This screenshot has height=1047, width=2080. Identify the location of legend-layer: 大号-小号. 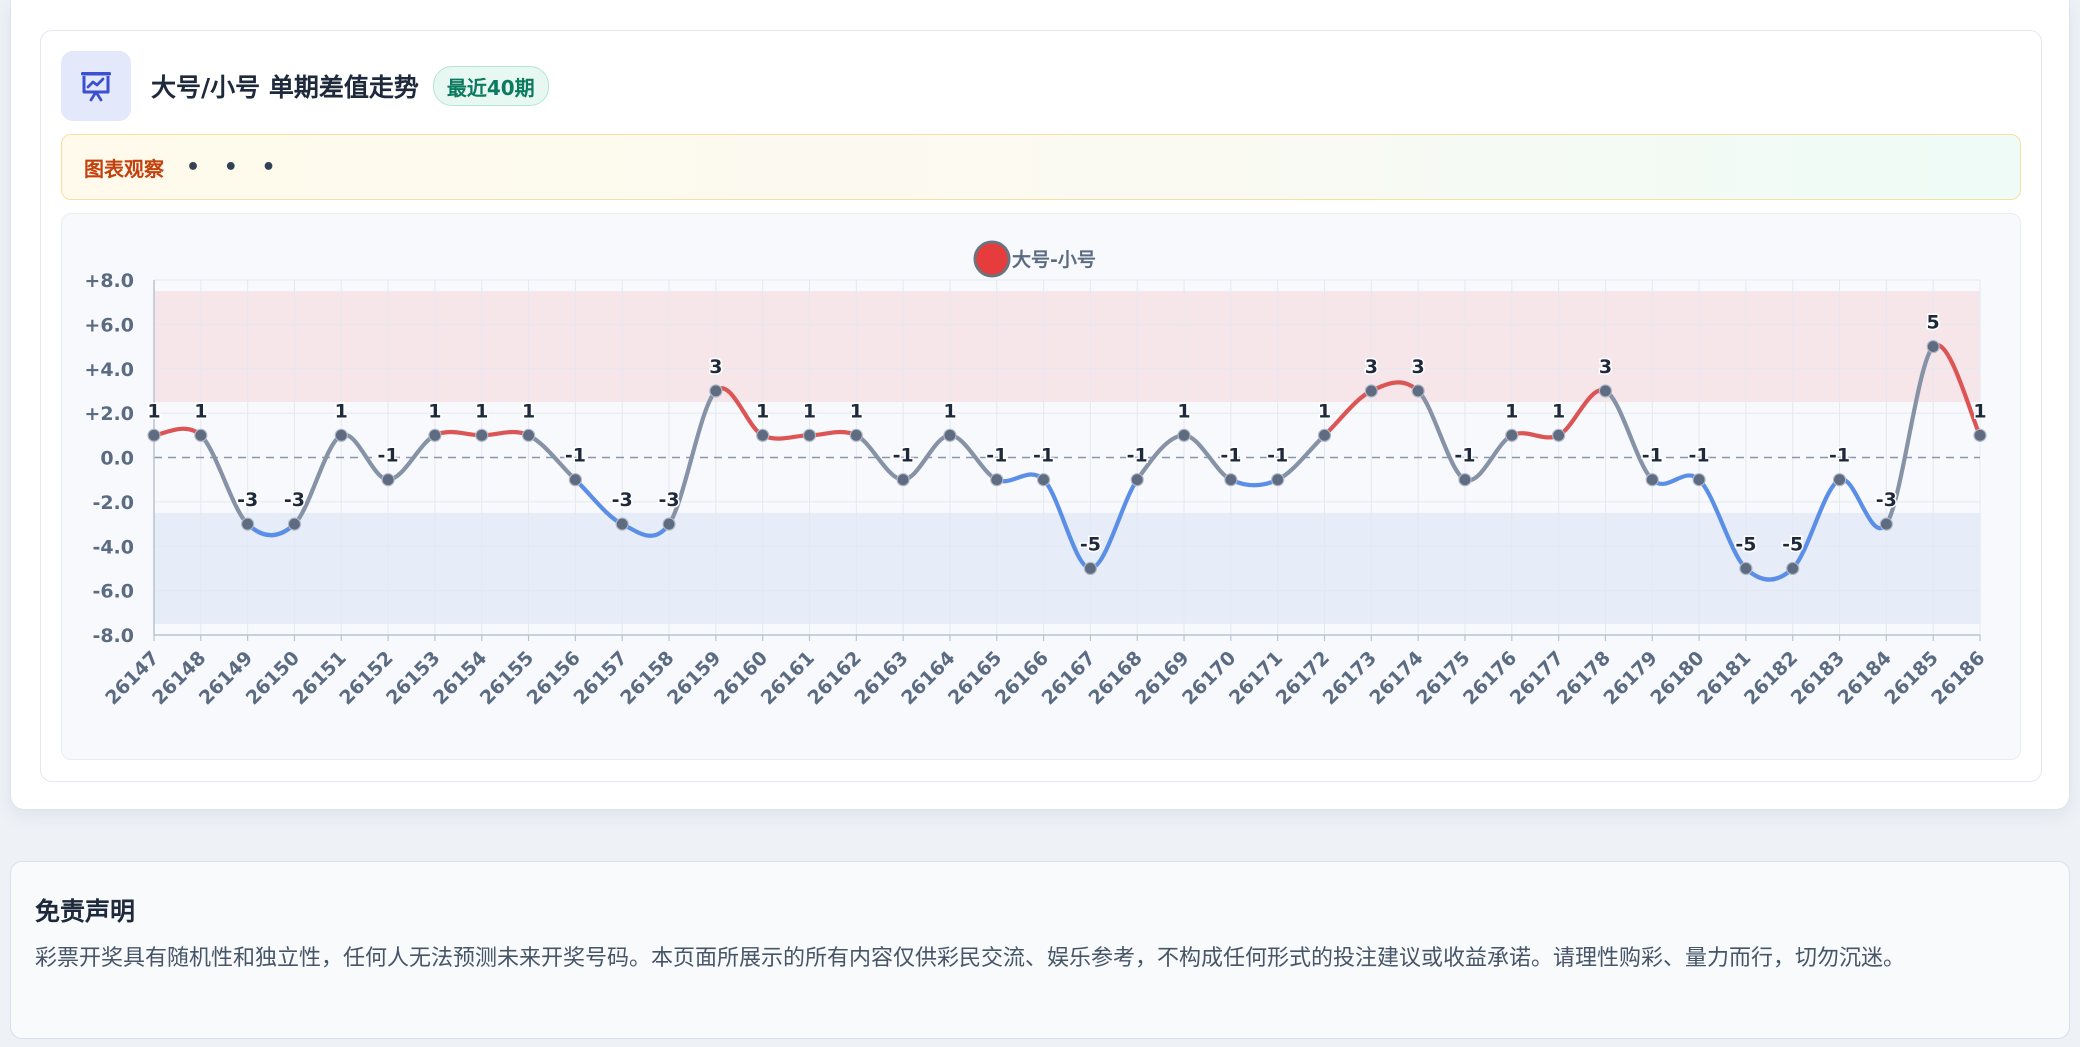
(1034, 259).